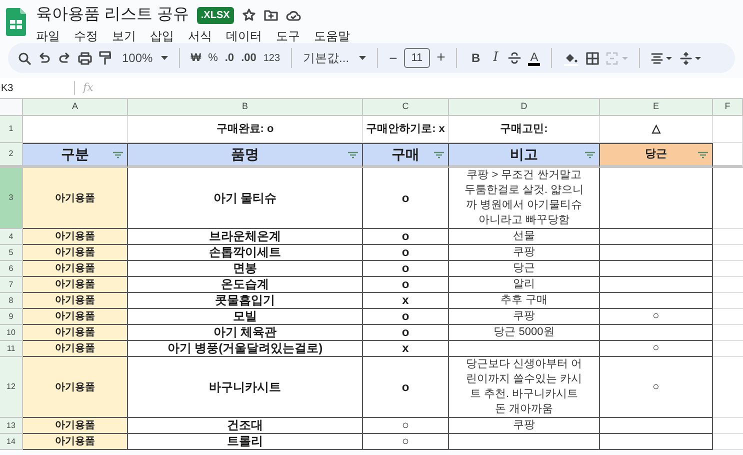 The image size is (743, 455). I want to click on table-cell: 면봉, so click(245, 269).